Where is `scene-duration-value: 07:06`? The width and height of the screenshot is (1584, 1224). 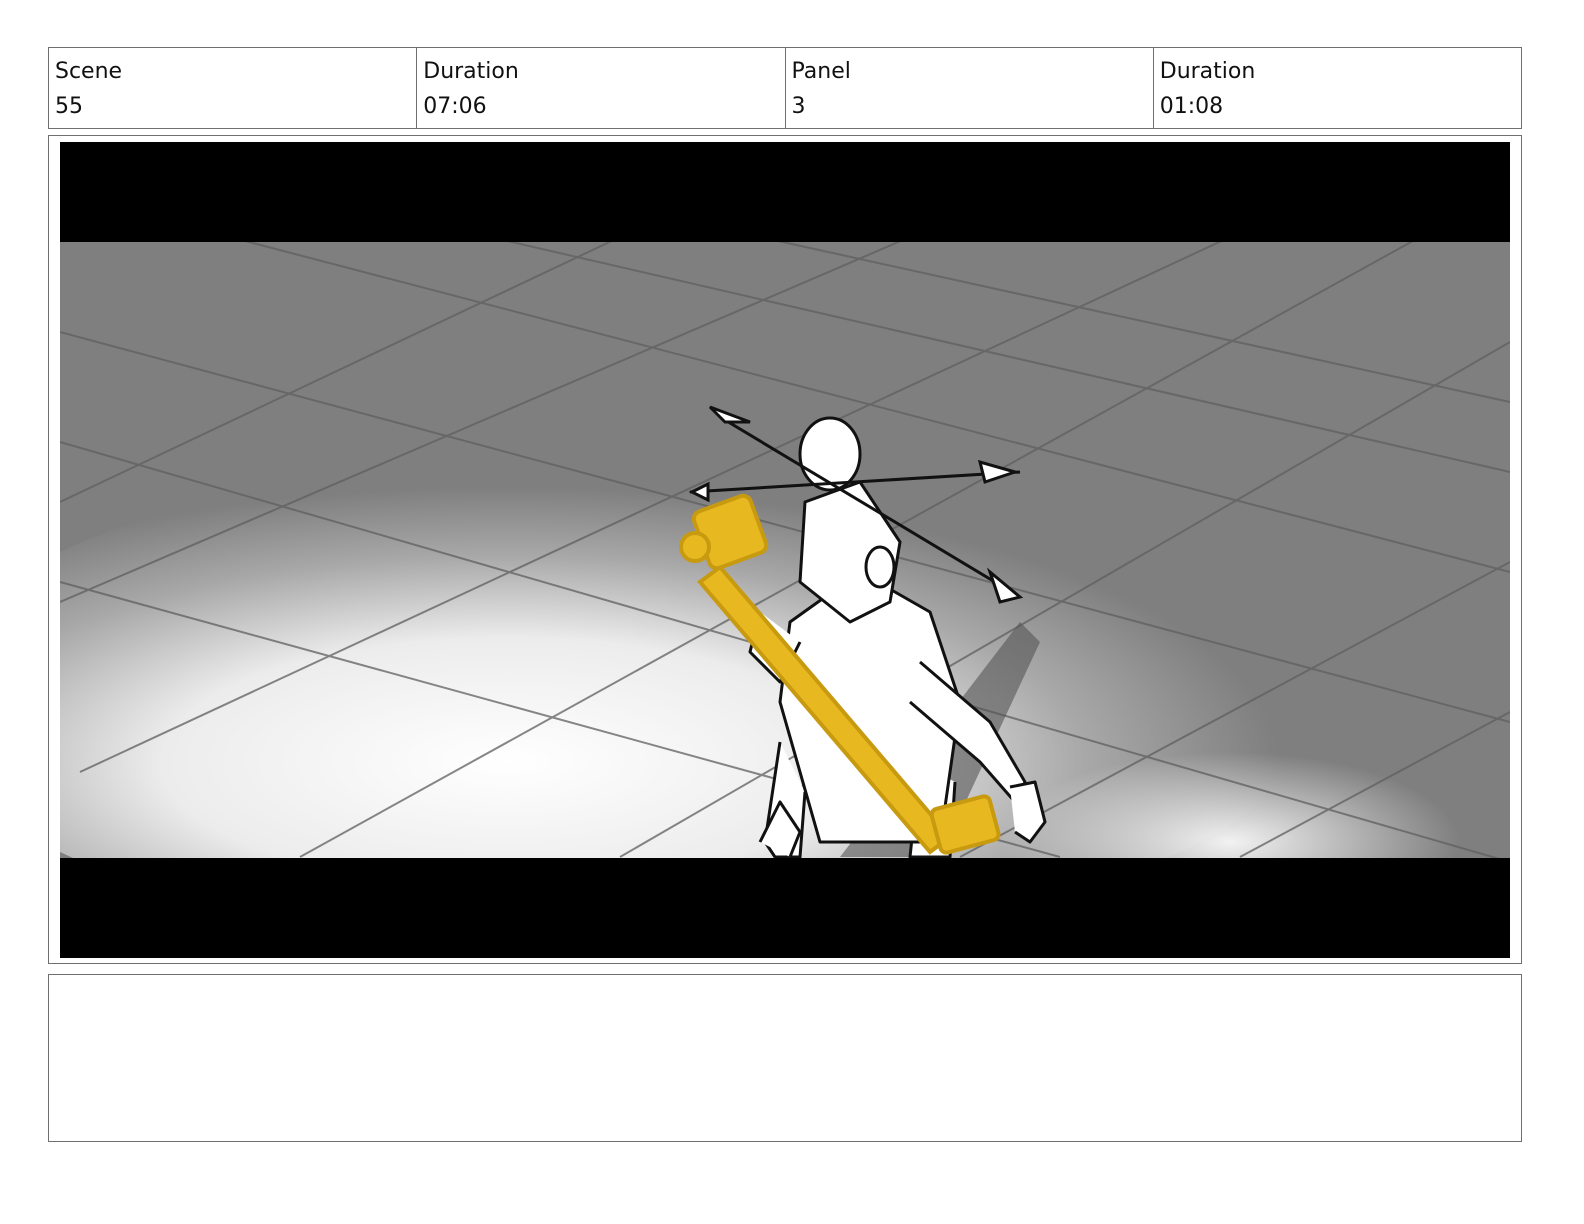 scene-duration-value: 07:06 is located at coordinates (455, 106).